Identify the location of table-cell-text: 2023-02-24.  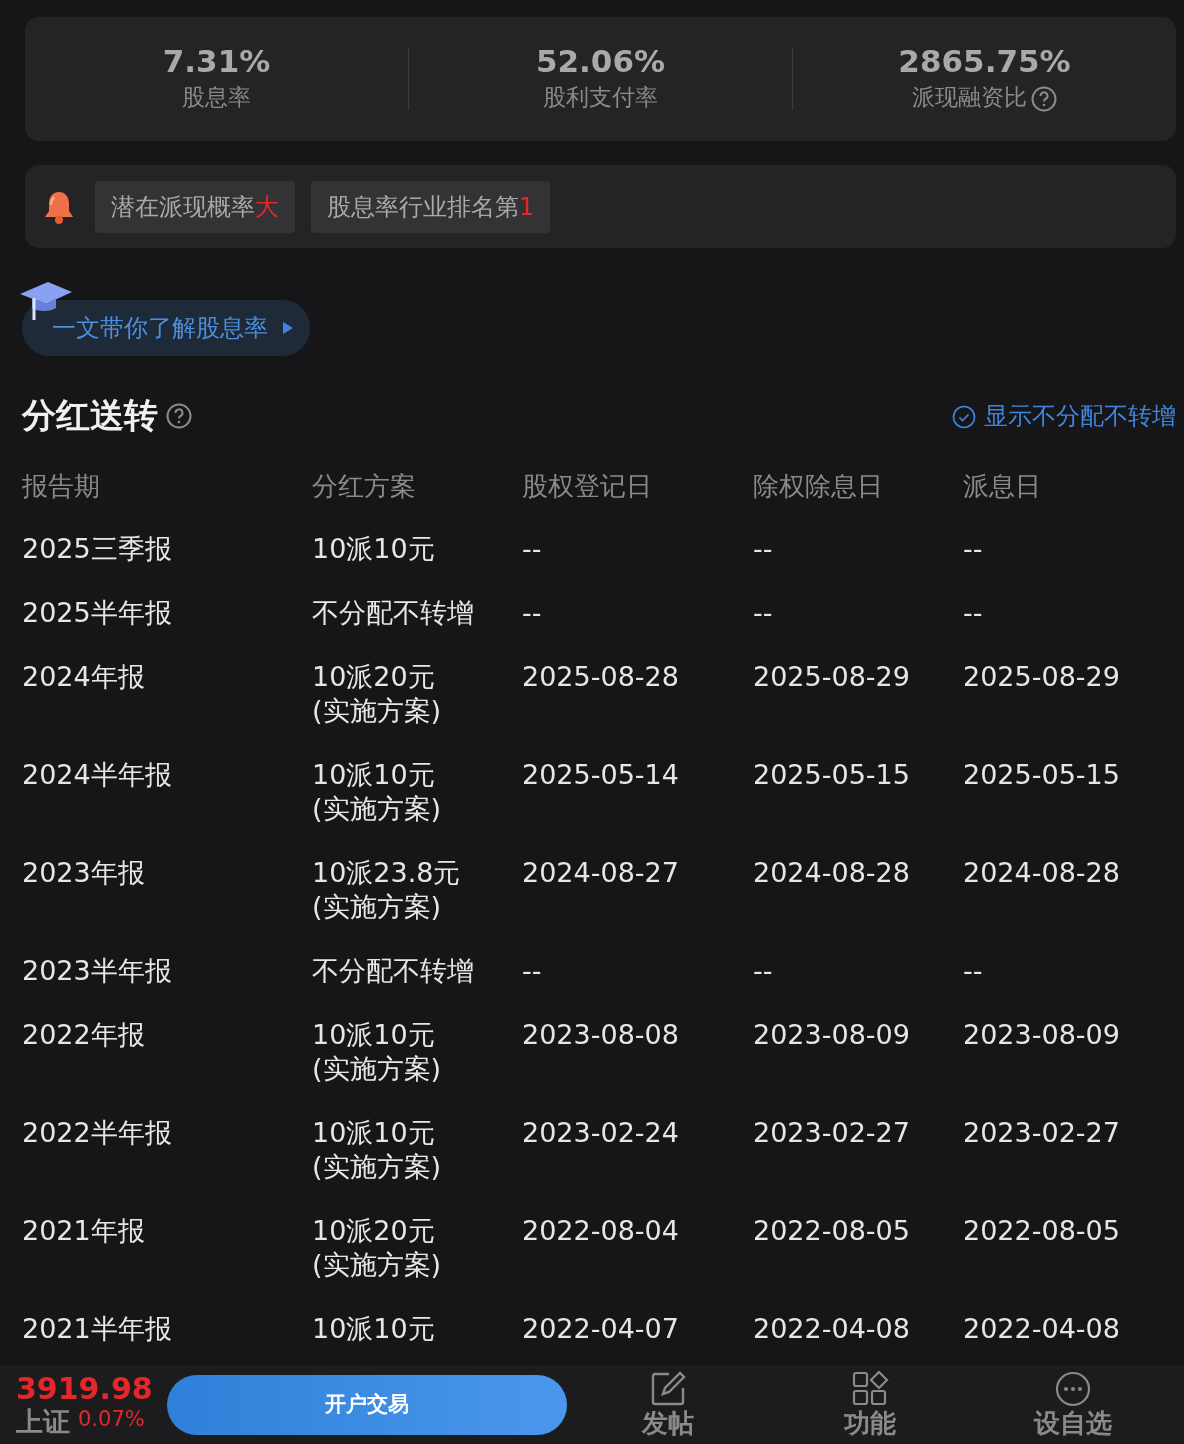
(601, 1133).